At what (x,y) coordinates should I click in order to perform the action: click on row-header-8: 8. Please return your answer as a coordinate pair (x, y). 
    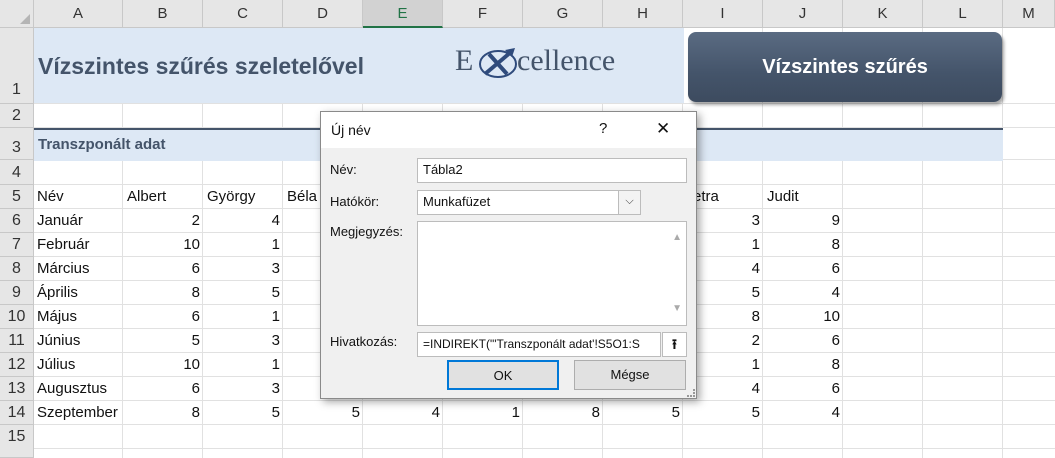
    Looking at the image, I should click on (17, 269).